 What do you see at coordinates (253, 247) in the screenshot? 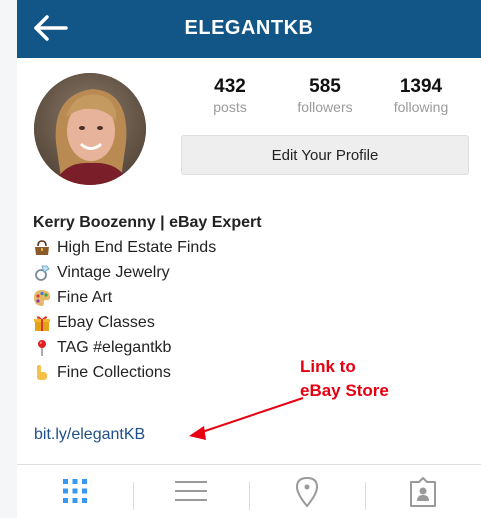
I see `bio-line: High End Estate Finds` at bounding box center [253, 247].